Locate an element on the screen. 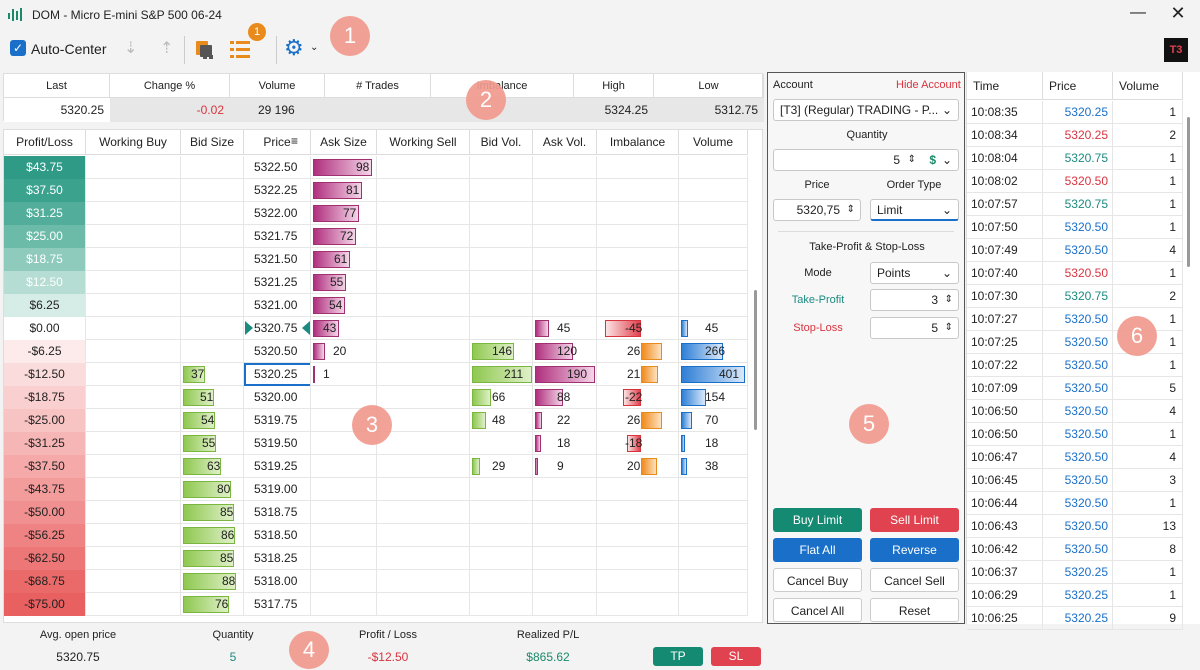  ask-size-cell: 43 is located at coordinates (344, 328).